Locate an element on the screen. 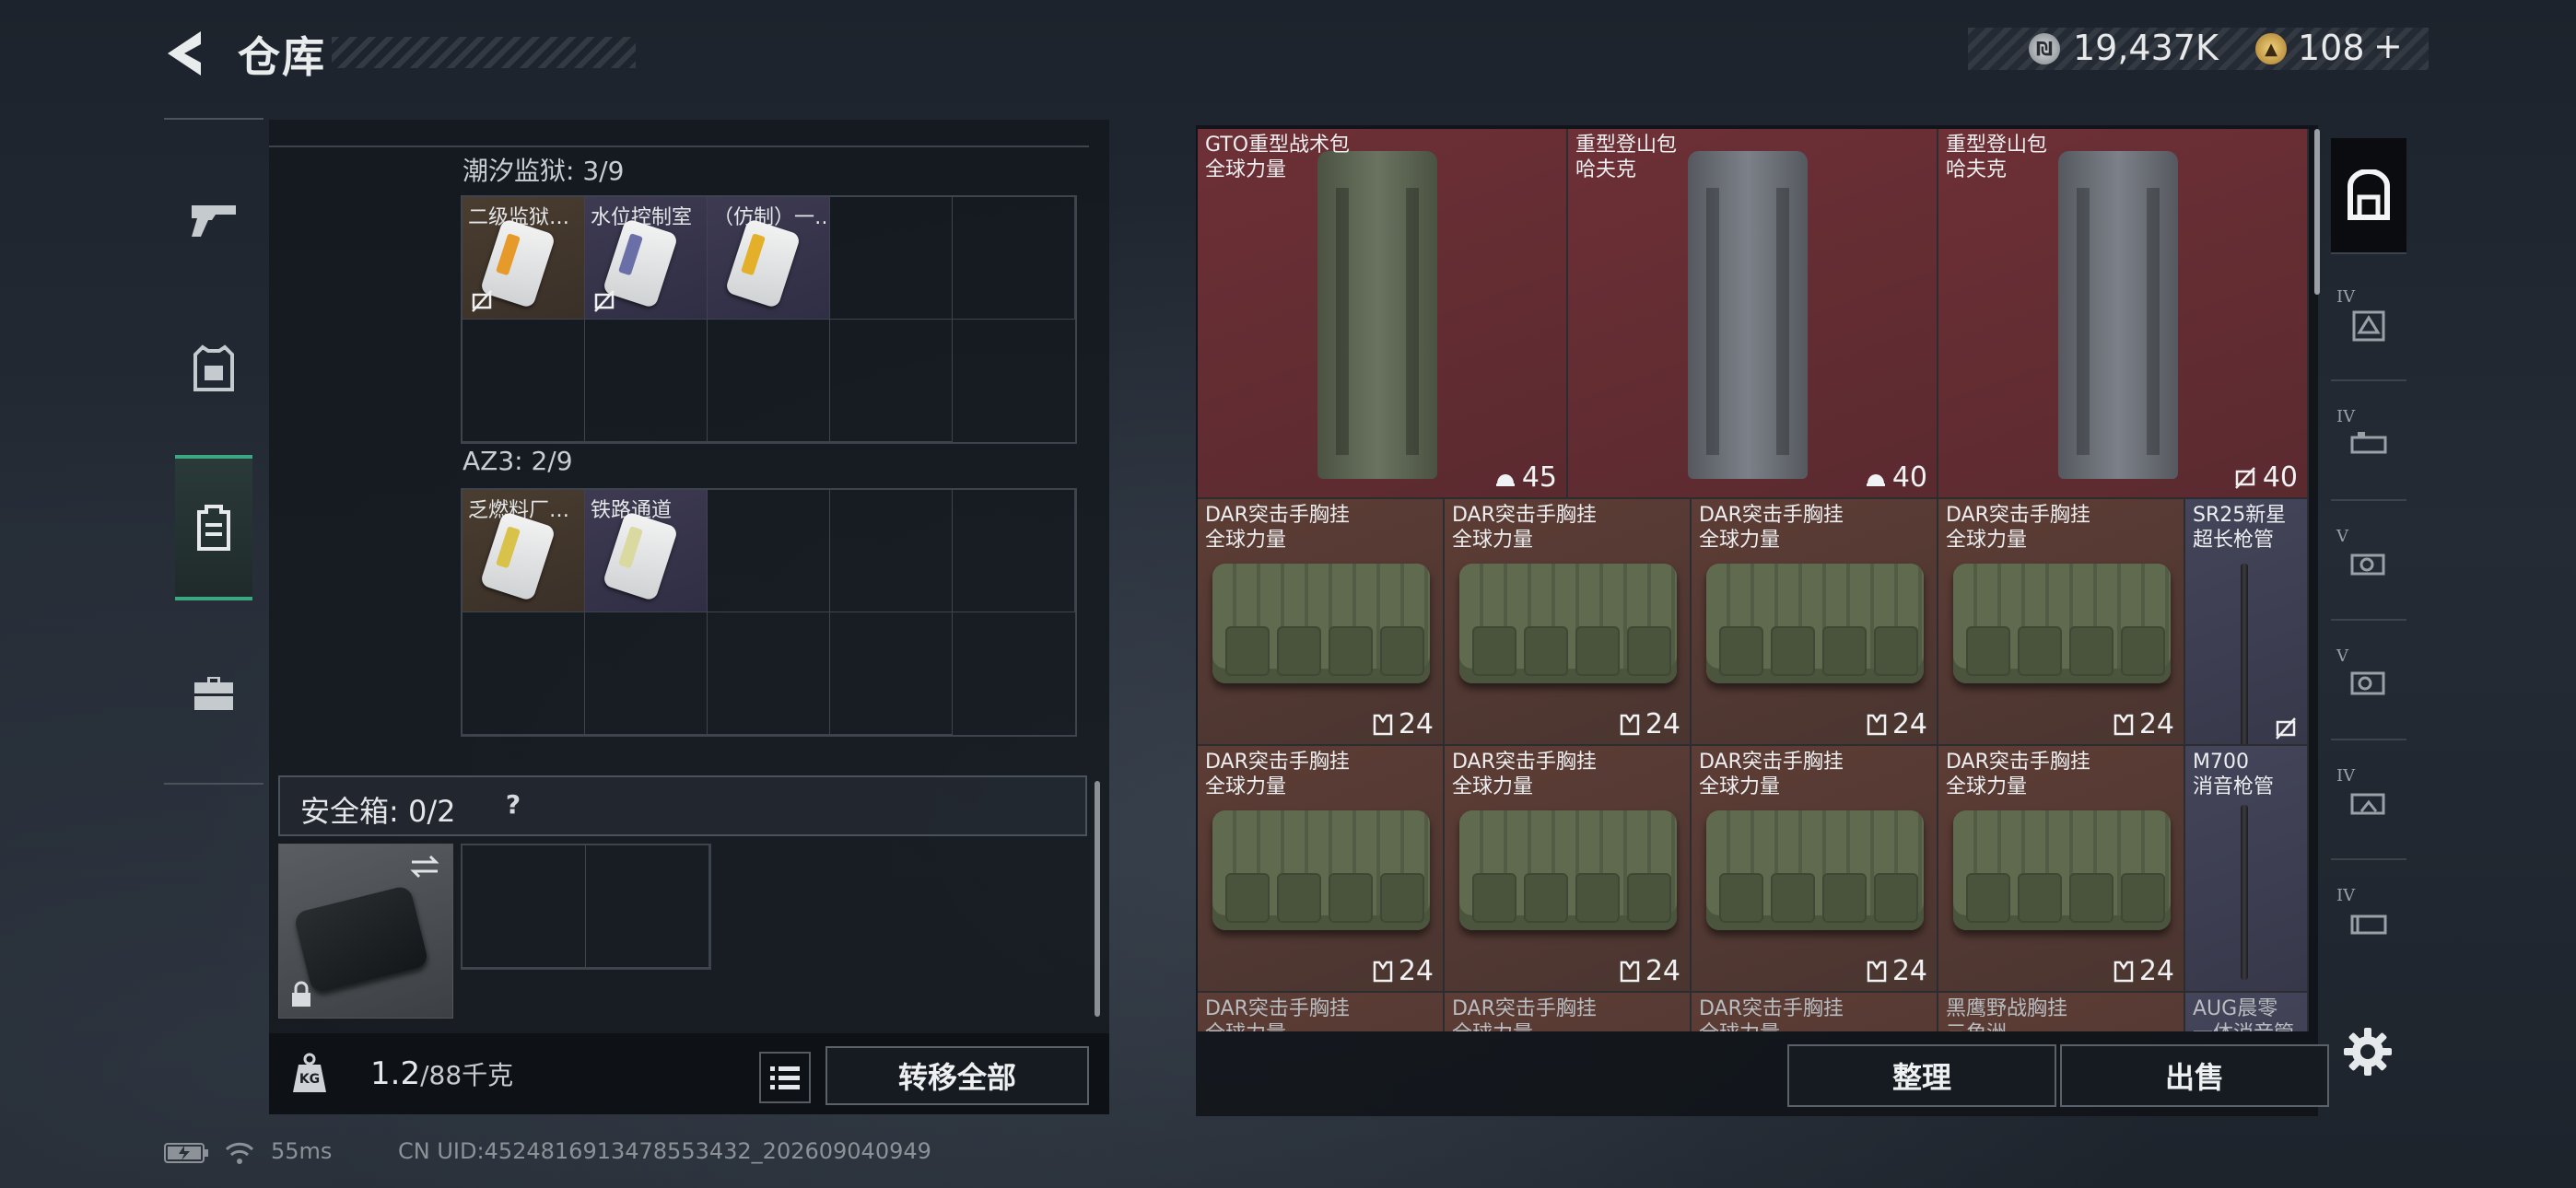 Image resolution: width=2576 pixels, height=1188 pixels. transfer-all-button: 转移全部 is located at coordinates (957, 1075).